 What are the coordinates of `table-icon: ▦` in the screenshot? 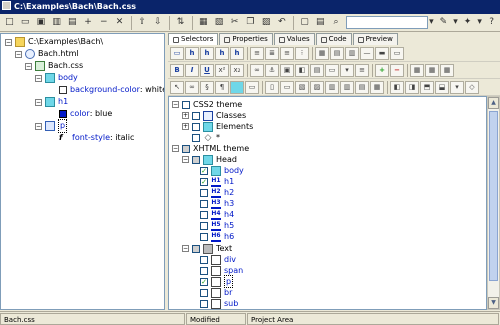 It's located at (322, 53).